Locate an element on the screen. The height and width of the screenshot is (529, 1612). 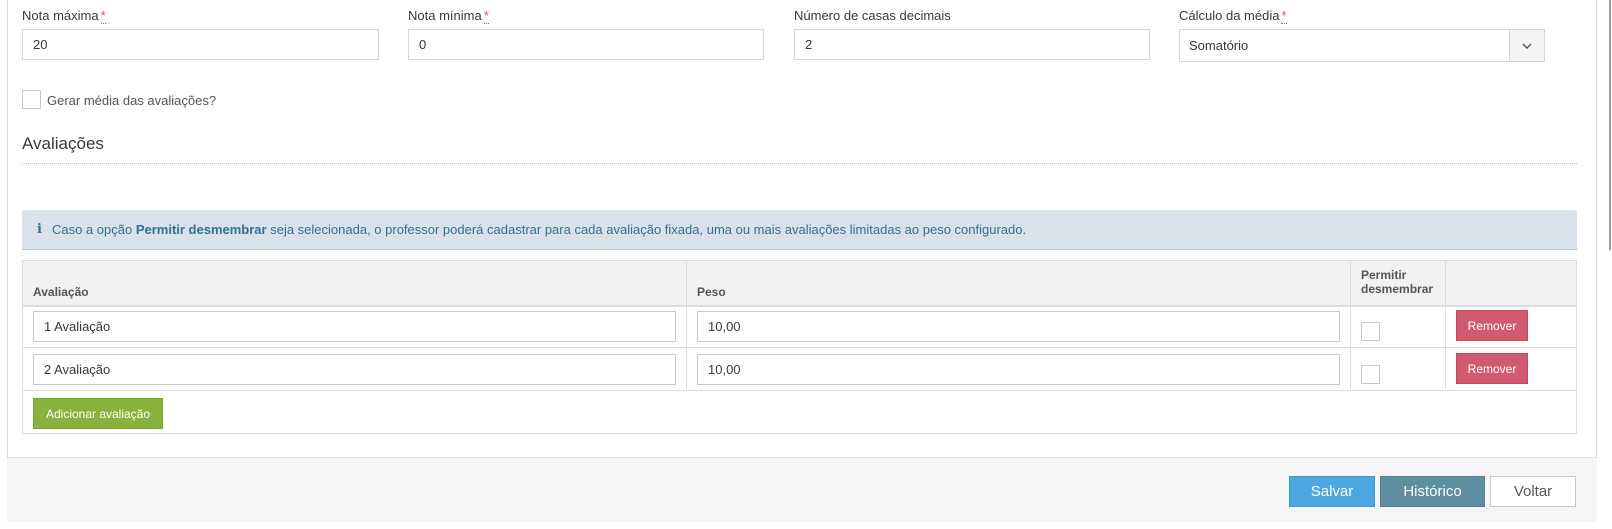
th-permitir-line1: Permitir is located at coordinates (1384, 275).